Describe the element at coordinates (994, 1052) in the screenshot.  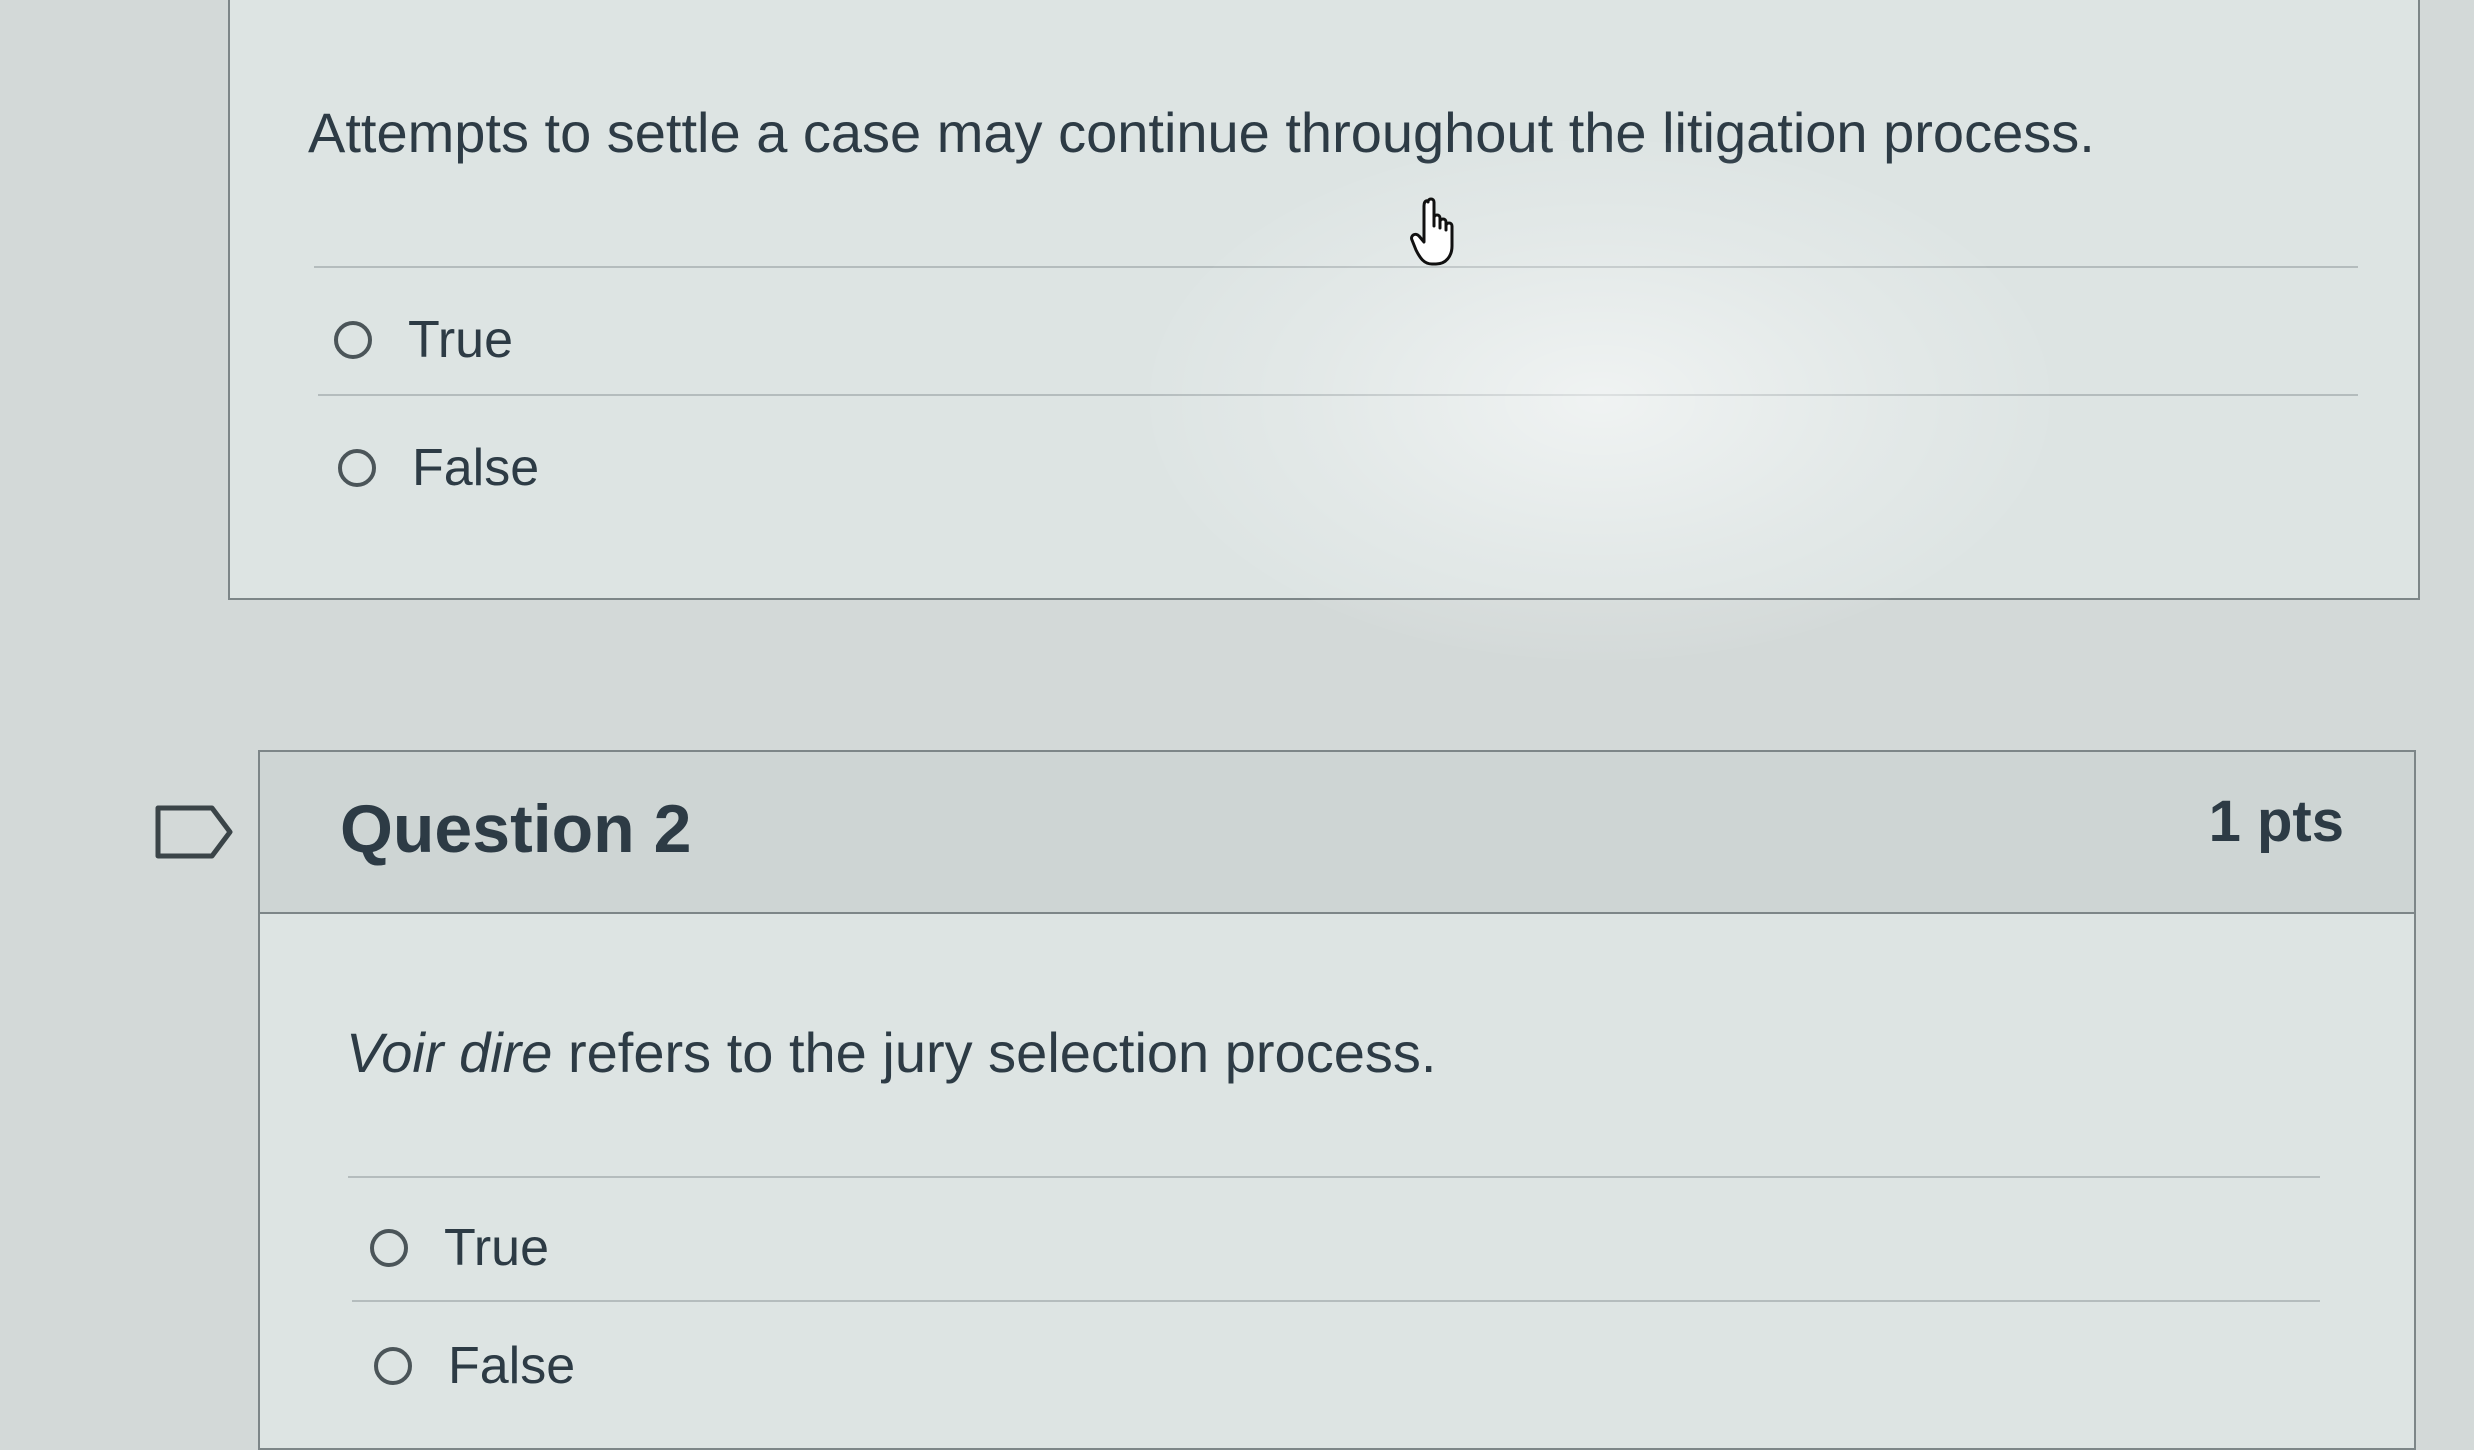
I see `question-2-text-rest: refers to the jury selection process.` at that location.